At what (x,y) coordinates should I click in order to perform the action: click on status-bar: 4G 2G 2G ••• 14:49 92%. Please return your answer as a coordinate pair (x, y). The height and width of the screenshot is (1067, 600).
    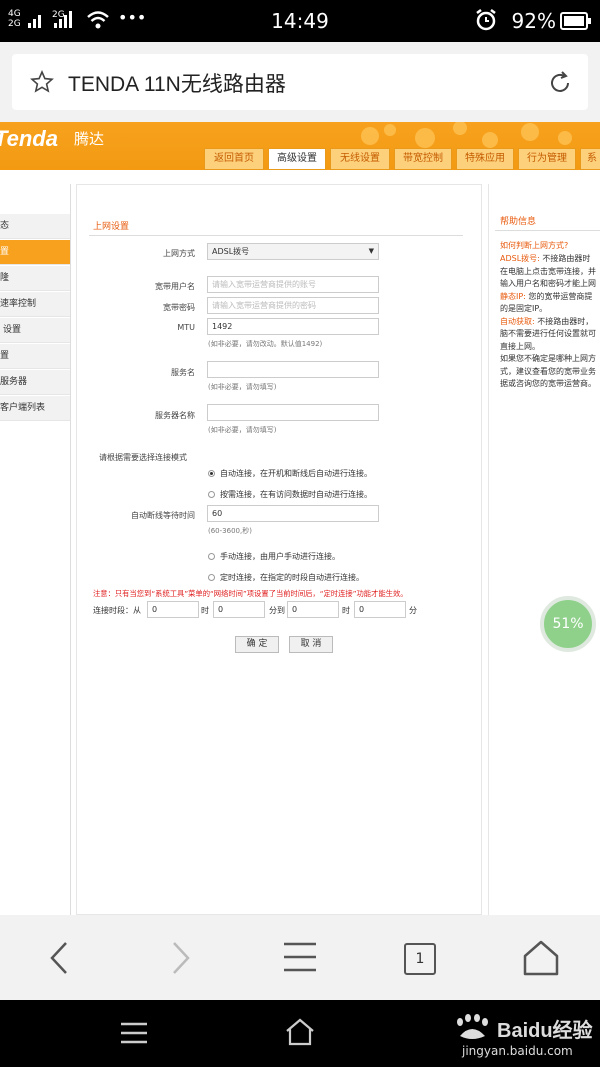
    Looking at the image, I should click on (300, 21).